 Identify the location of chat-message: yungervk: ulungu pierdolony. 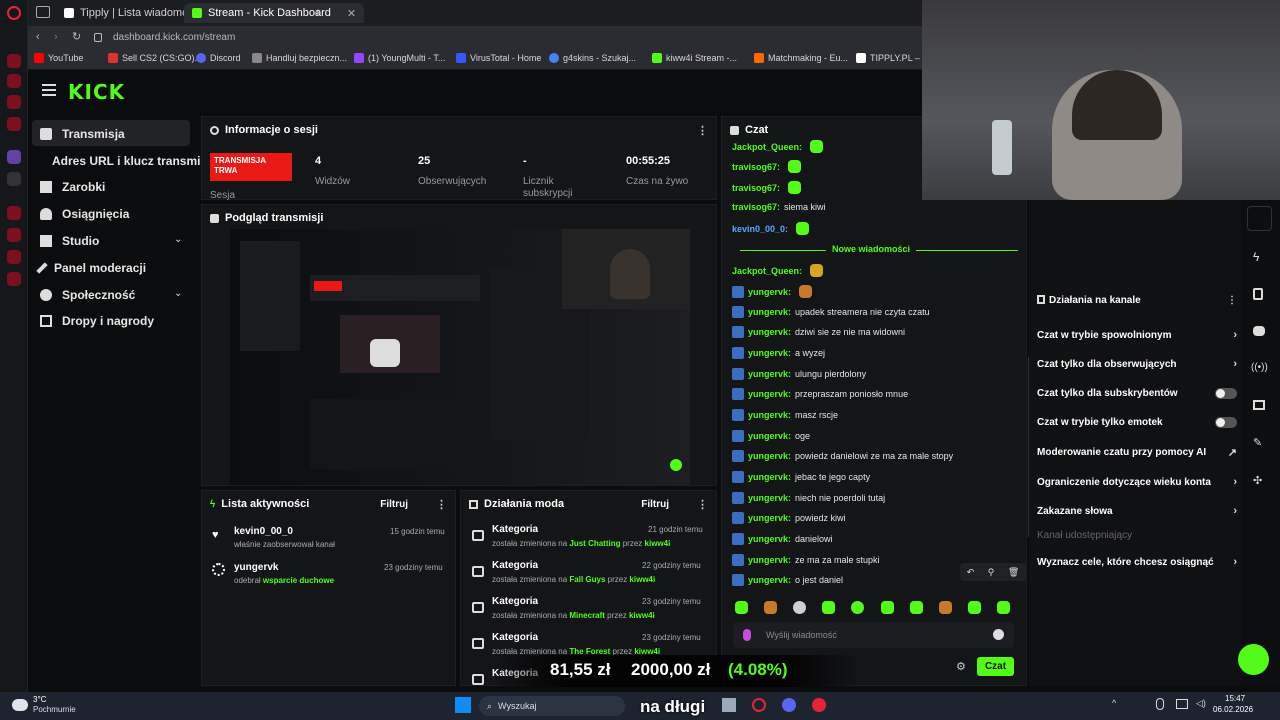
(799, 374).